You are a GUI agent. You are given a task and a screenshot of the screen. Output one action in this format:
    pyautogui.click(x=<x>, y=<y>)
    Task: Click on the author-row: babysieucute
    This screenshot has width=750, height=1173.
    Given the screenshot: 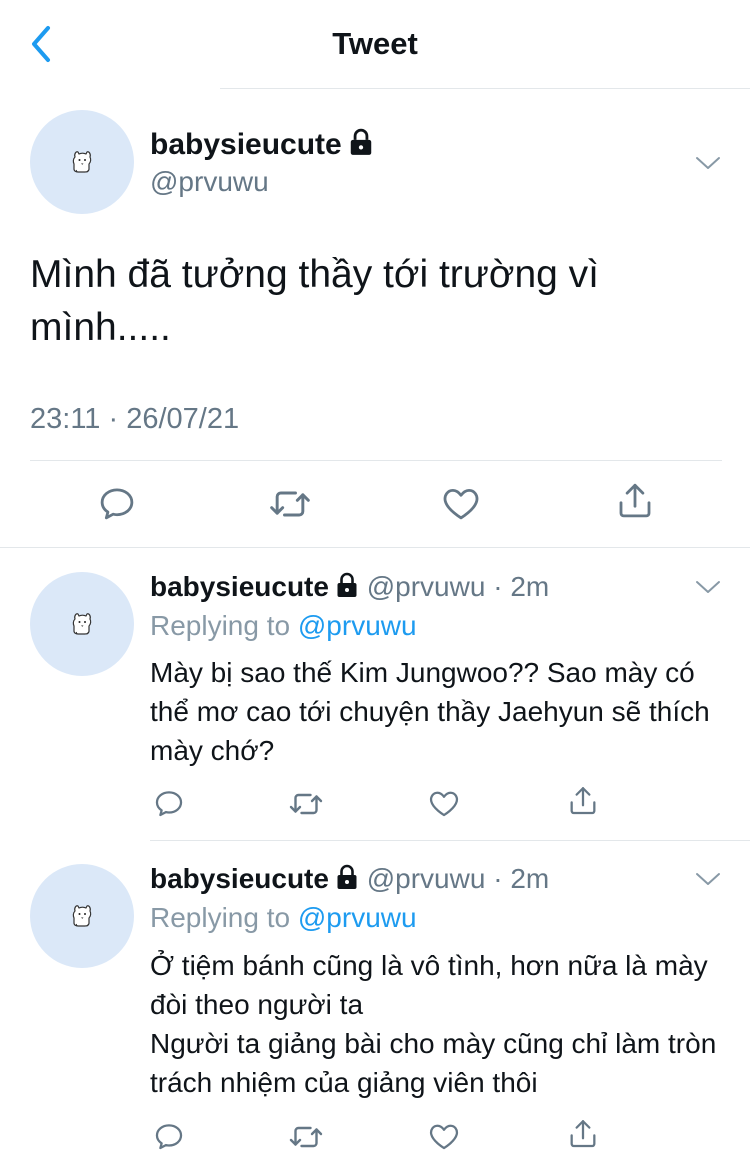 What is the action you would take?
    pyautogui.click(x=262, y=145)
    